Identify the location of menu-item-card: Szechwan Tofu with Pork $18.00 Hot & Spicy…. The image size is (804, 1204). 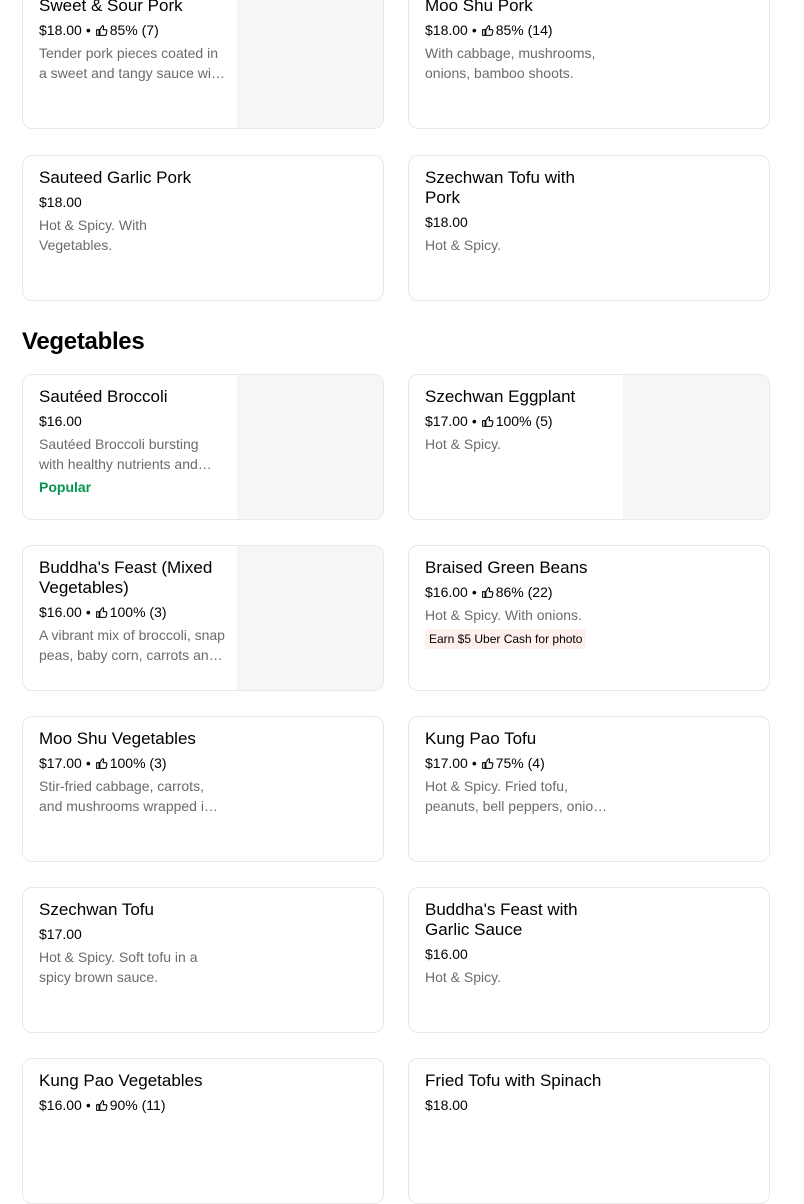
(589, 228).